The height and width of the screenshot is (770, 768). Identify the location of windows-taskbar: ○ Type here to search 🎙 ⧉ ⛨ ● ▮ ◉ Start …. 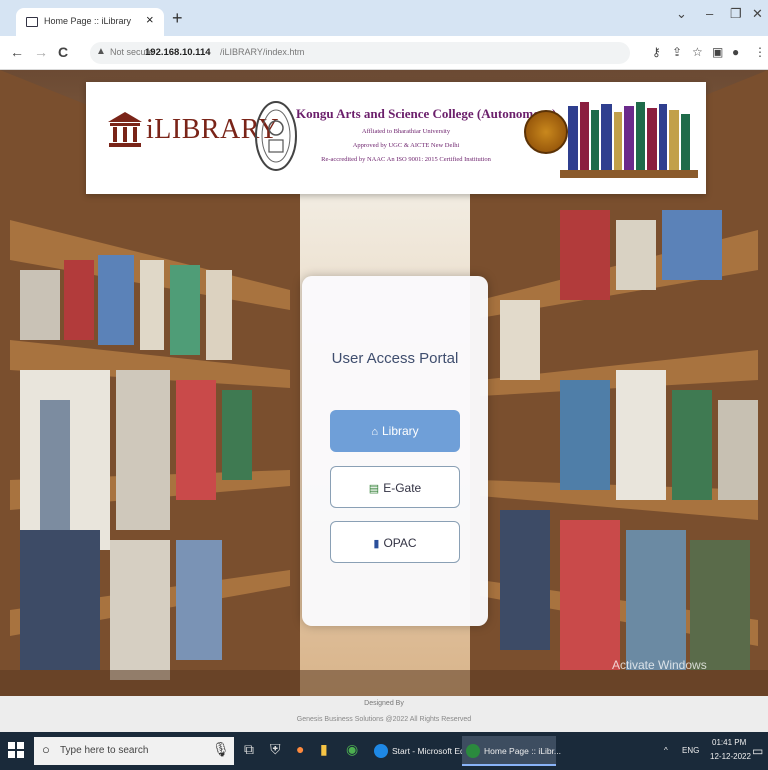
(384, 751).